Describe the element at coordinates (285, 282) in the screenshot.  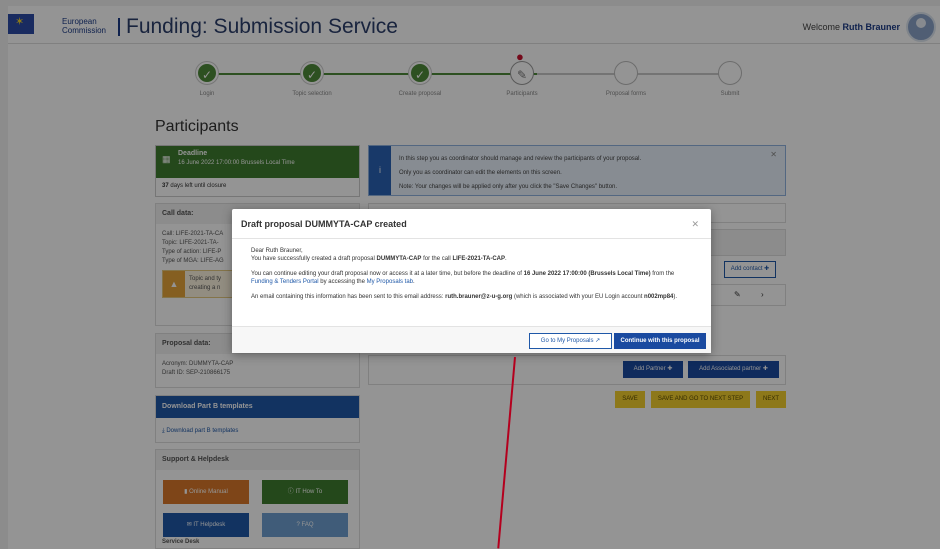
I see `funding-portal-link: Funding & Tenders Portal` at that location.